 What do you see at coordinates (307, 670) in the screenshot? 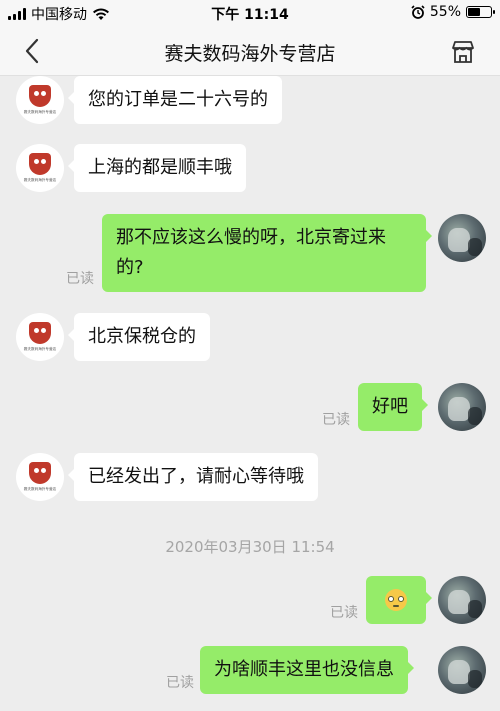
I see `message-bubble-outgoing: 为啥顺丰这里也没信息` at bounding box center [307, 670].